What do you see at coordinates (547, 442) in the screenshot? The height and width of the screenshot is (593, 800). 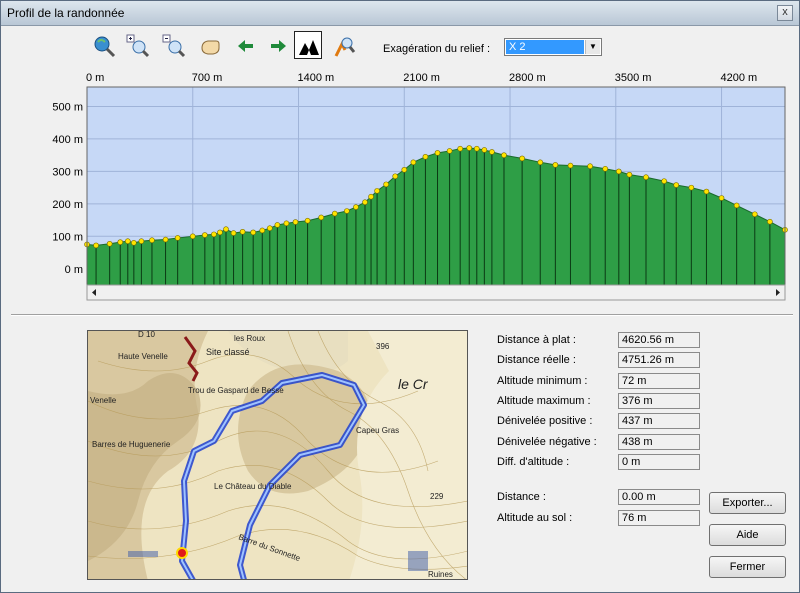 I see `stat-label: Dénivelée négative :` at bounding box center [547, 442].